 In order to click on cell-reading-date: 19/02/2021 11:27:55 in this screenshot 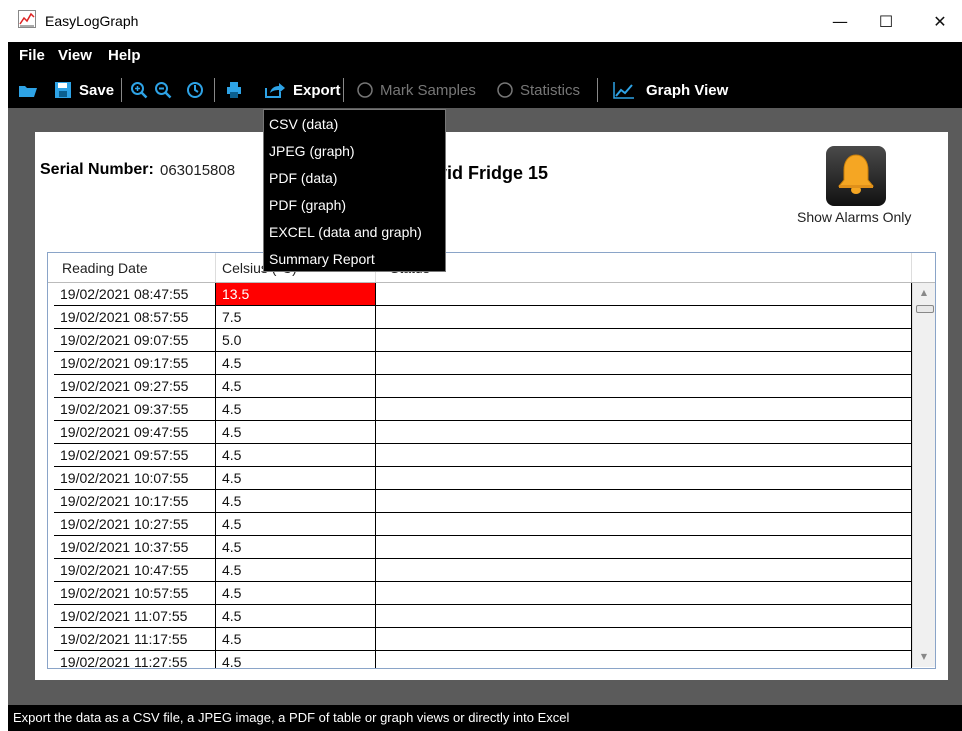, I will do `click(135, 659)`.